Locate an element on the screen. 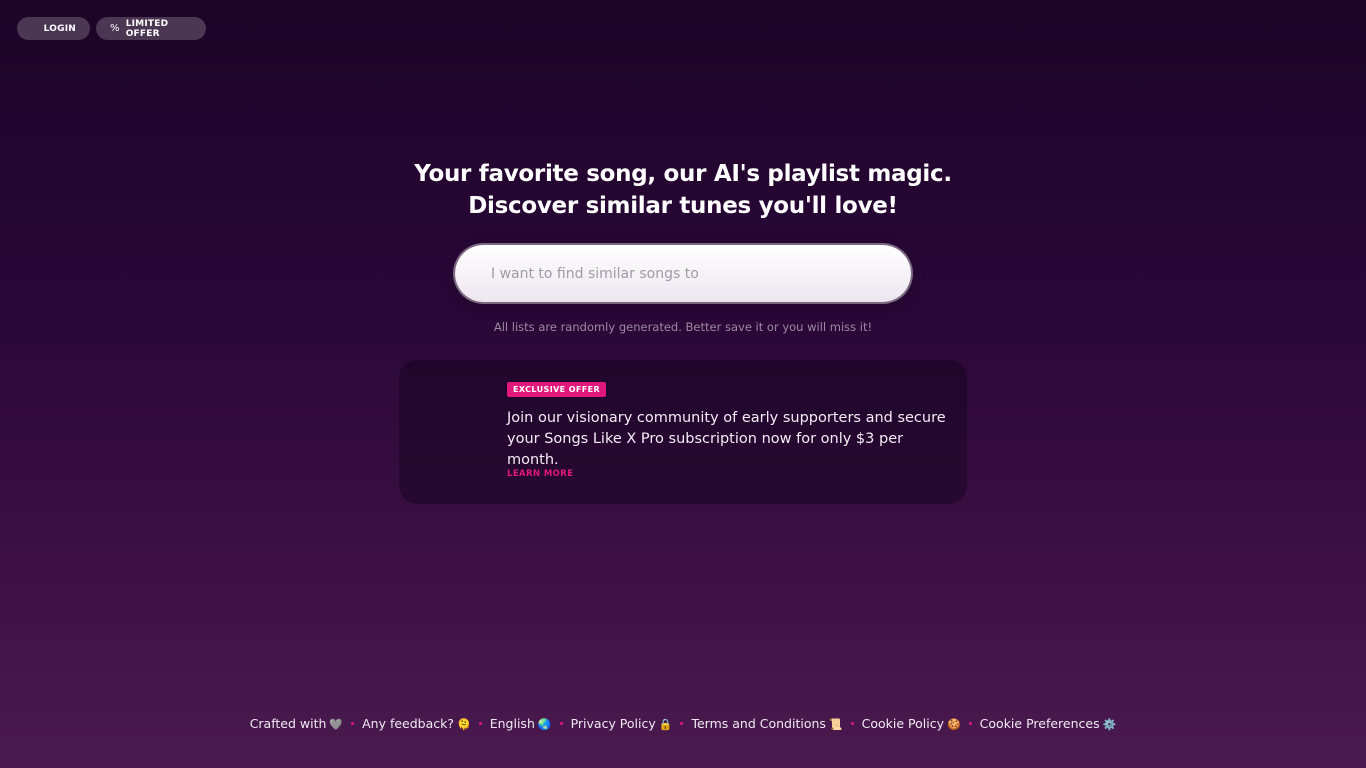 The width and height of the screenshot is (1366, 768). top-nav: LOGIN % LIMITED OFFER is located at coordinates (111, 28).